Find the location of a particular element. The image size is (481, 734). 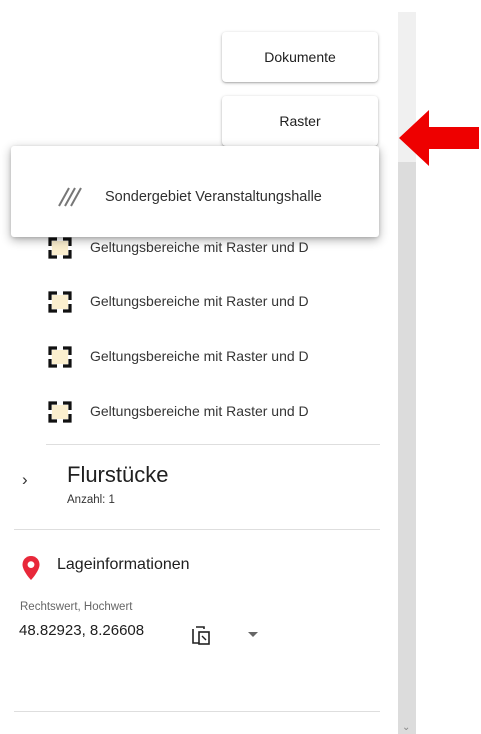

caret-down-icon is located at coordinates (253, 634).